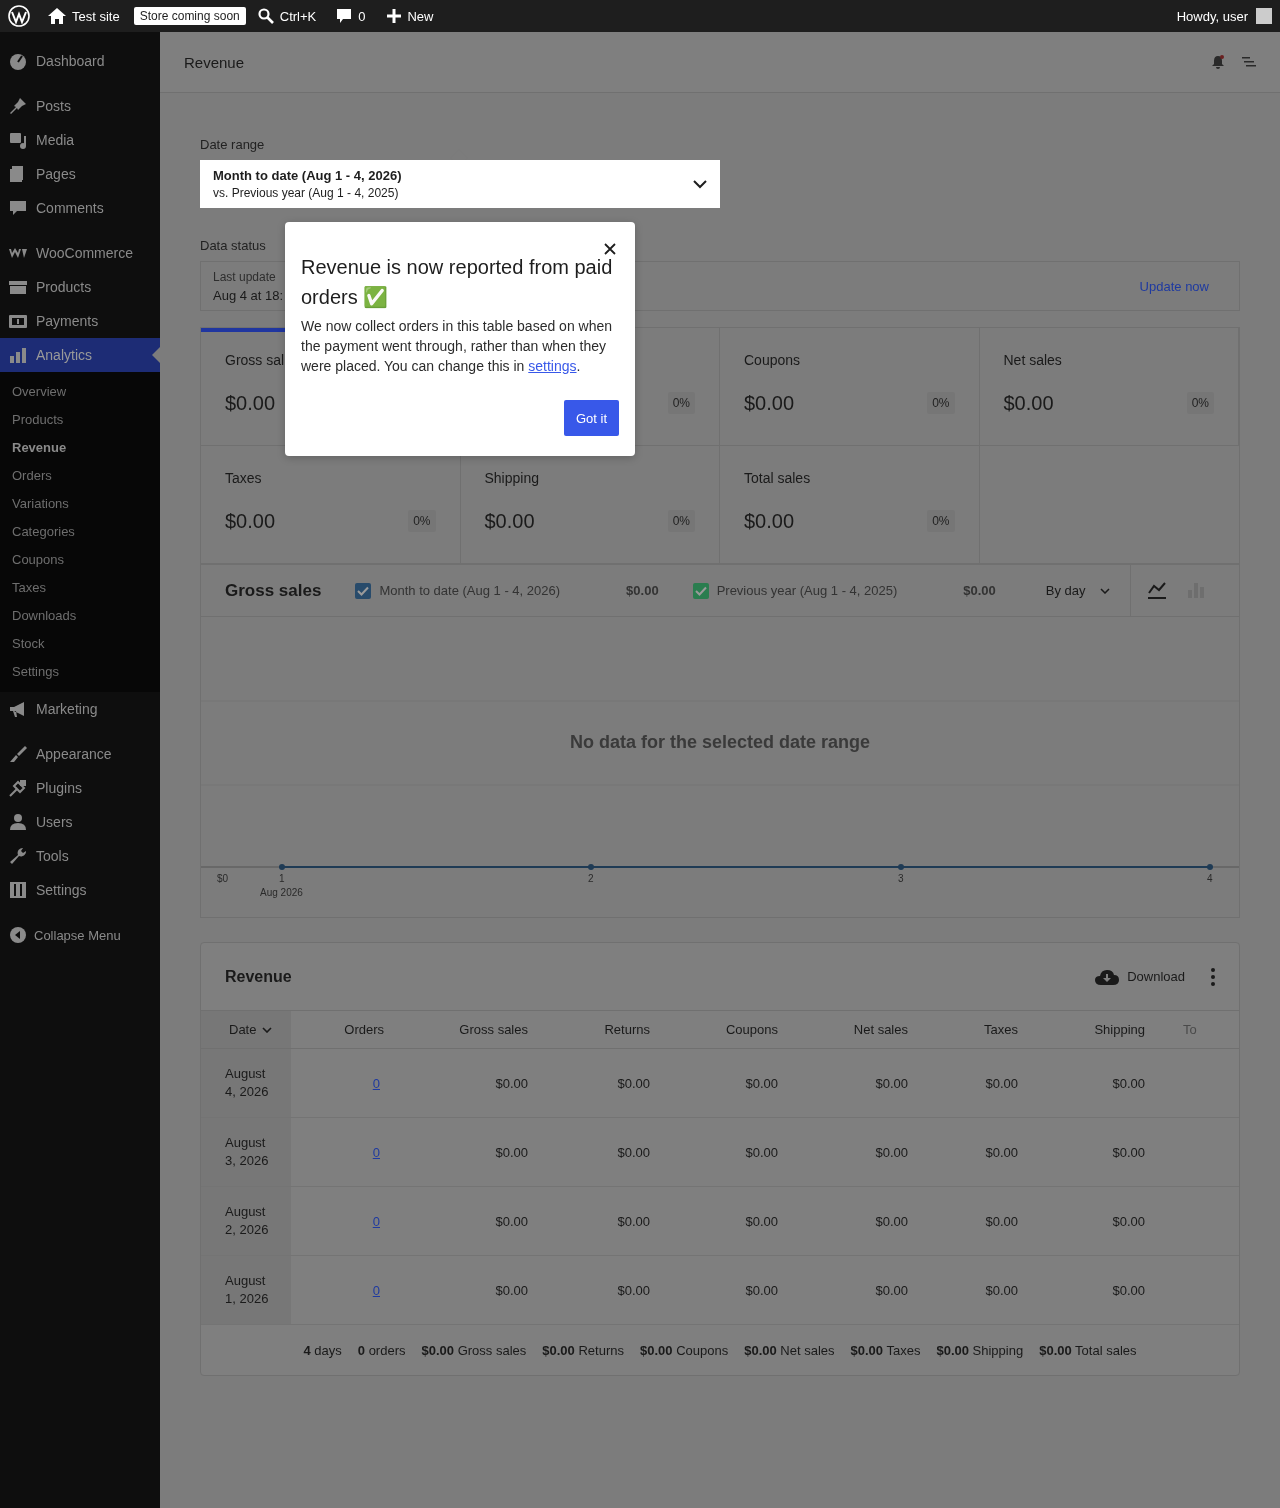 The image size is (1280, 1508). What do you see at coordinates (789, 1350) in the screenshot?
I see `summary-item: $0.00 Net sales` at bounding box center [789, 1350].